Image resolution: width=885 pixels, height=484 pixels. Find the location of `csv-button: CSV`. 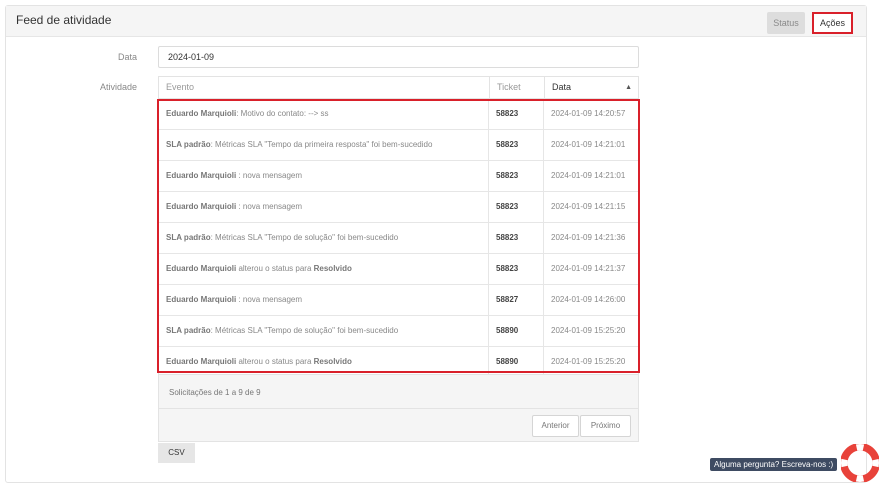

csv-button: CSV is located at coordinates (176, 453).